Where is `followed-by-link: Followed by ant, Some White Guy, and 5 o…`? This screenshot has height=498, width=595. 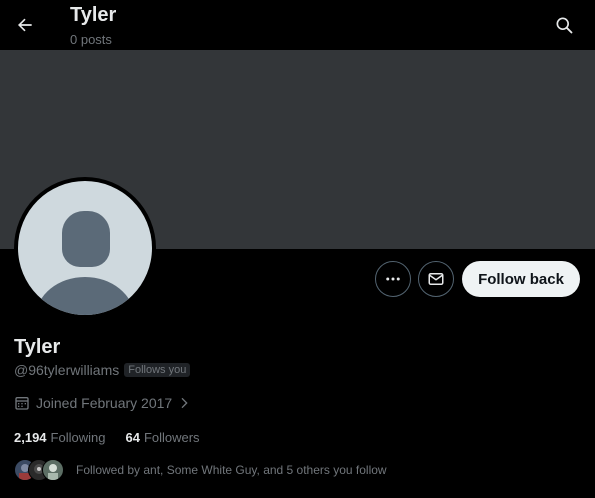
followed-by-link: Followed by ant, Some White Guy, and 5 o… is located at coordinates (200, 470).